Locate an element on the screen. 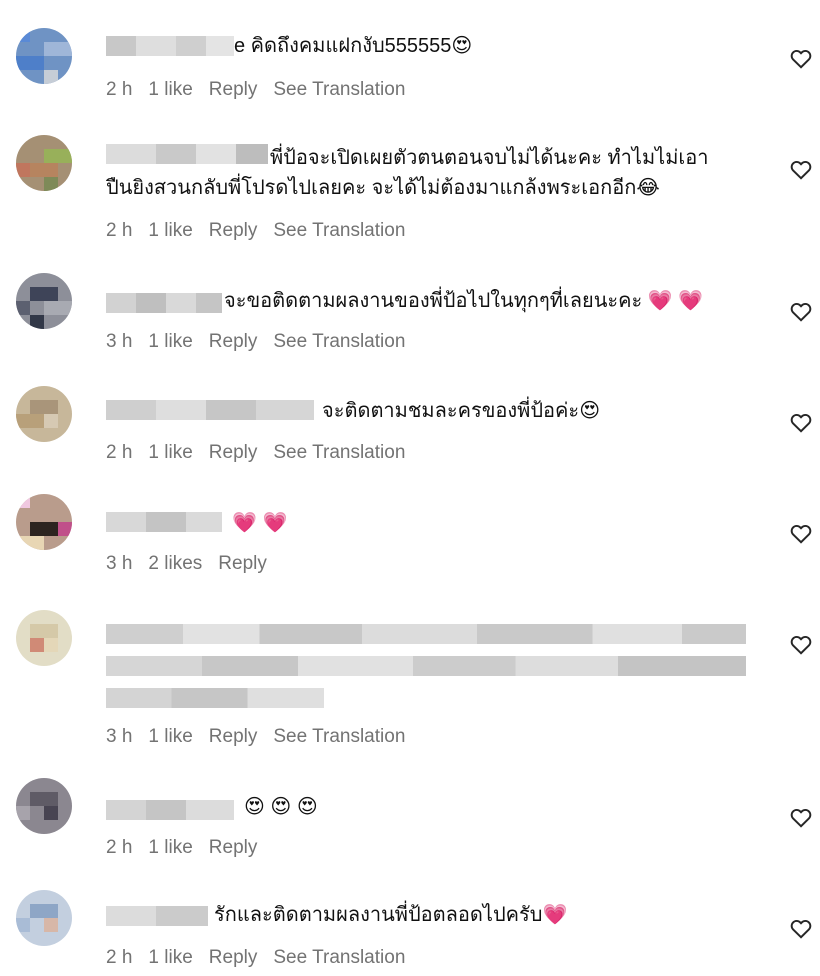 This screenshot has width=820, height=976. comment-meta: 2 h 1 like Reply is located at coordinates (189, 848).